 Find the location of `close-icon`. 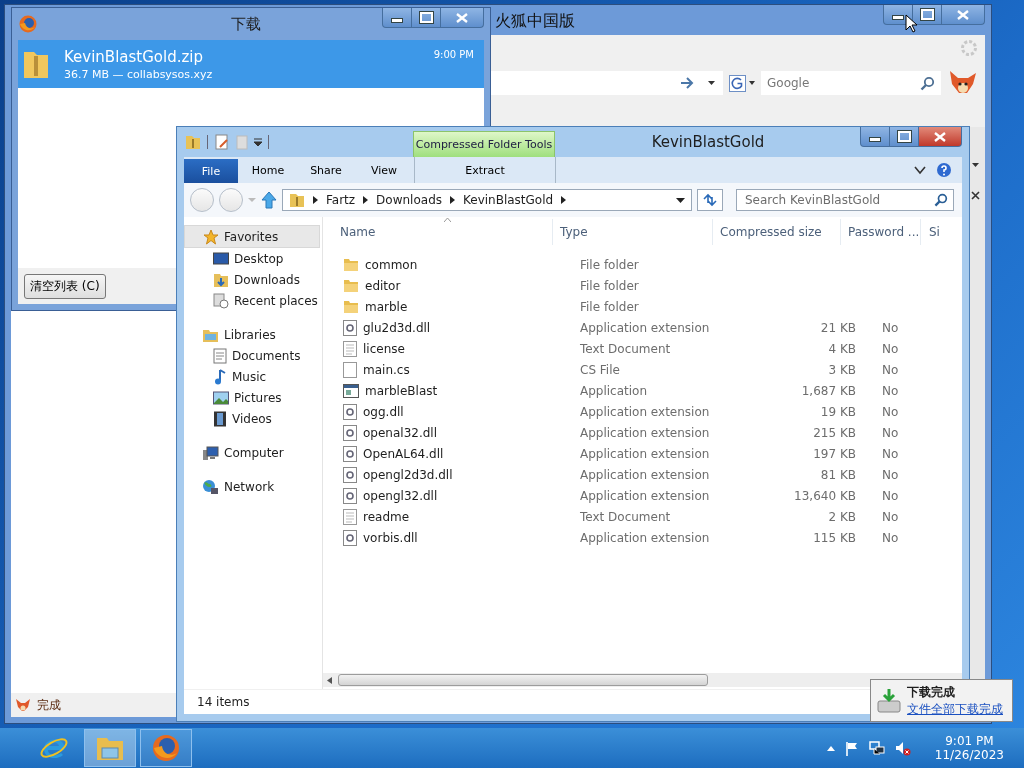

close-icon is located at coordinates (940, 136).